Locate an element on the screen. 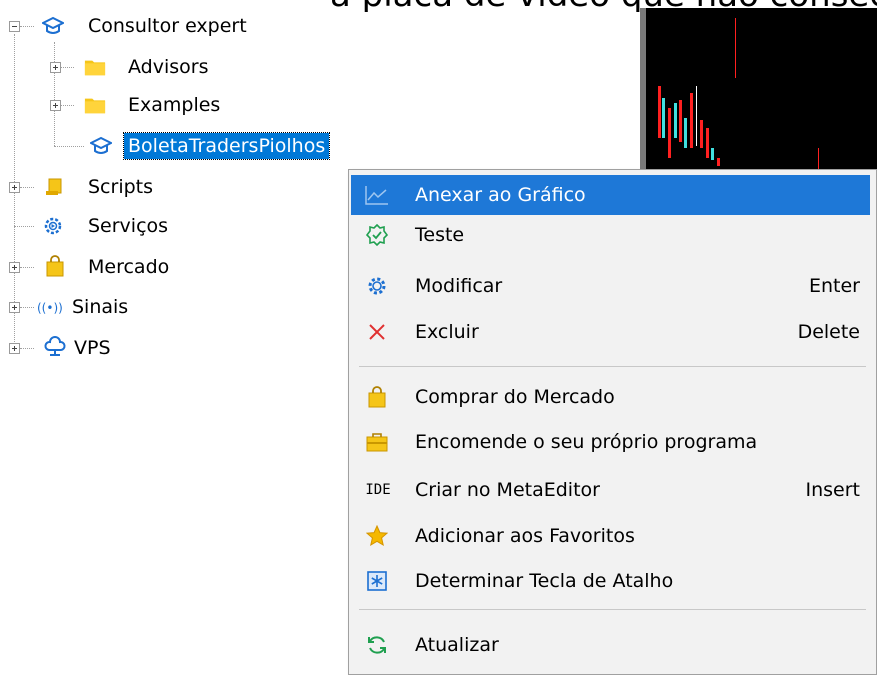 This screenshot has width=877, height=675. signals-icon: ((•)) is located at coordinates (52, 307).